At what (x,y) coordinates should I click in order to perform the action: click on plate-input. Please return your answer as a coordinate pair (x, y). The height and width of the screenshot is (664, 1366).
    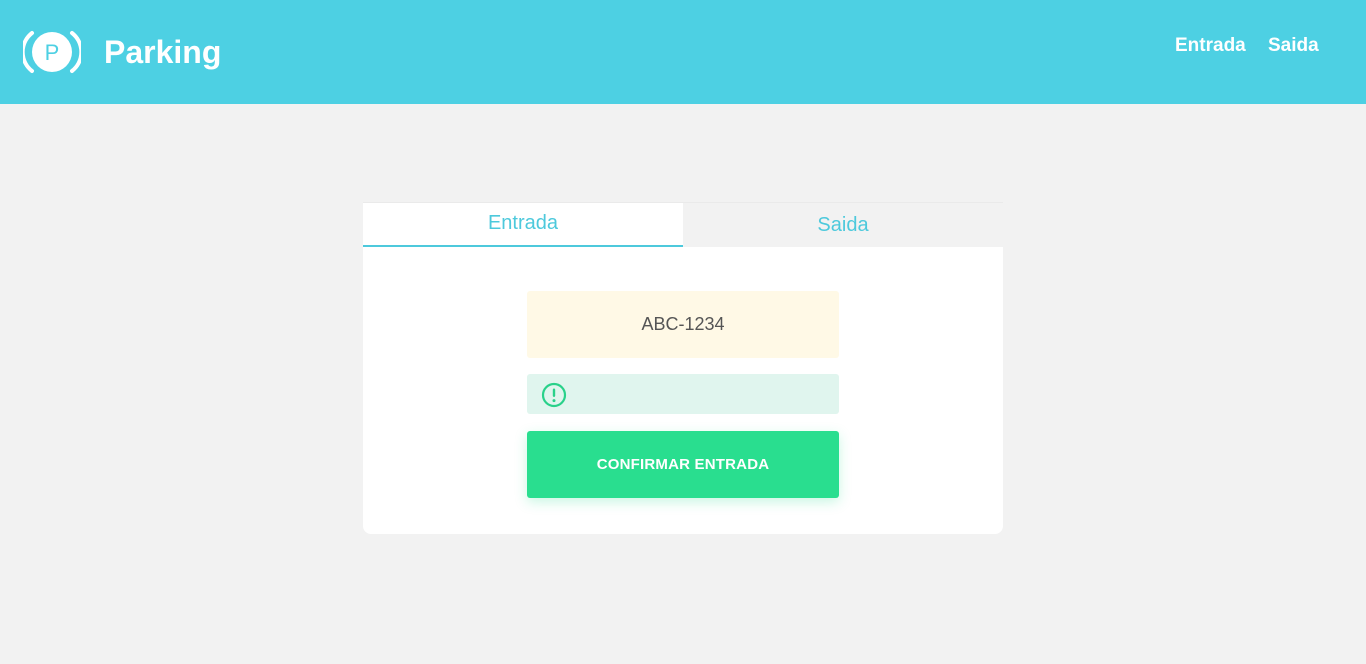
    Looking at the image, I should click on (683, 324).